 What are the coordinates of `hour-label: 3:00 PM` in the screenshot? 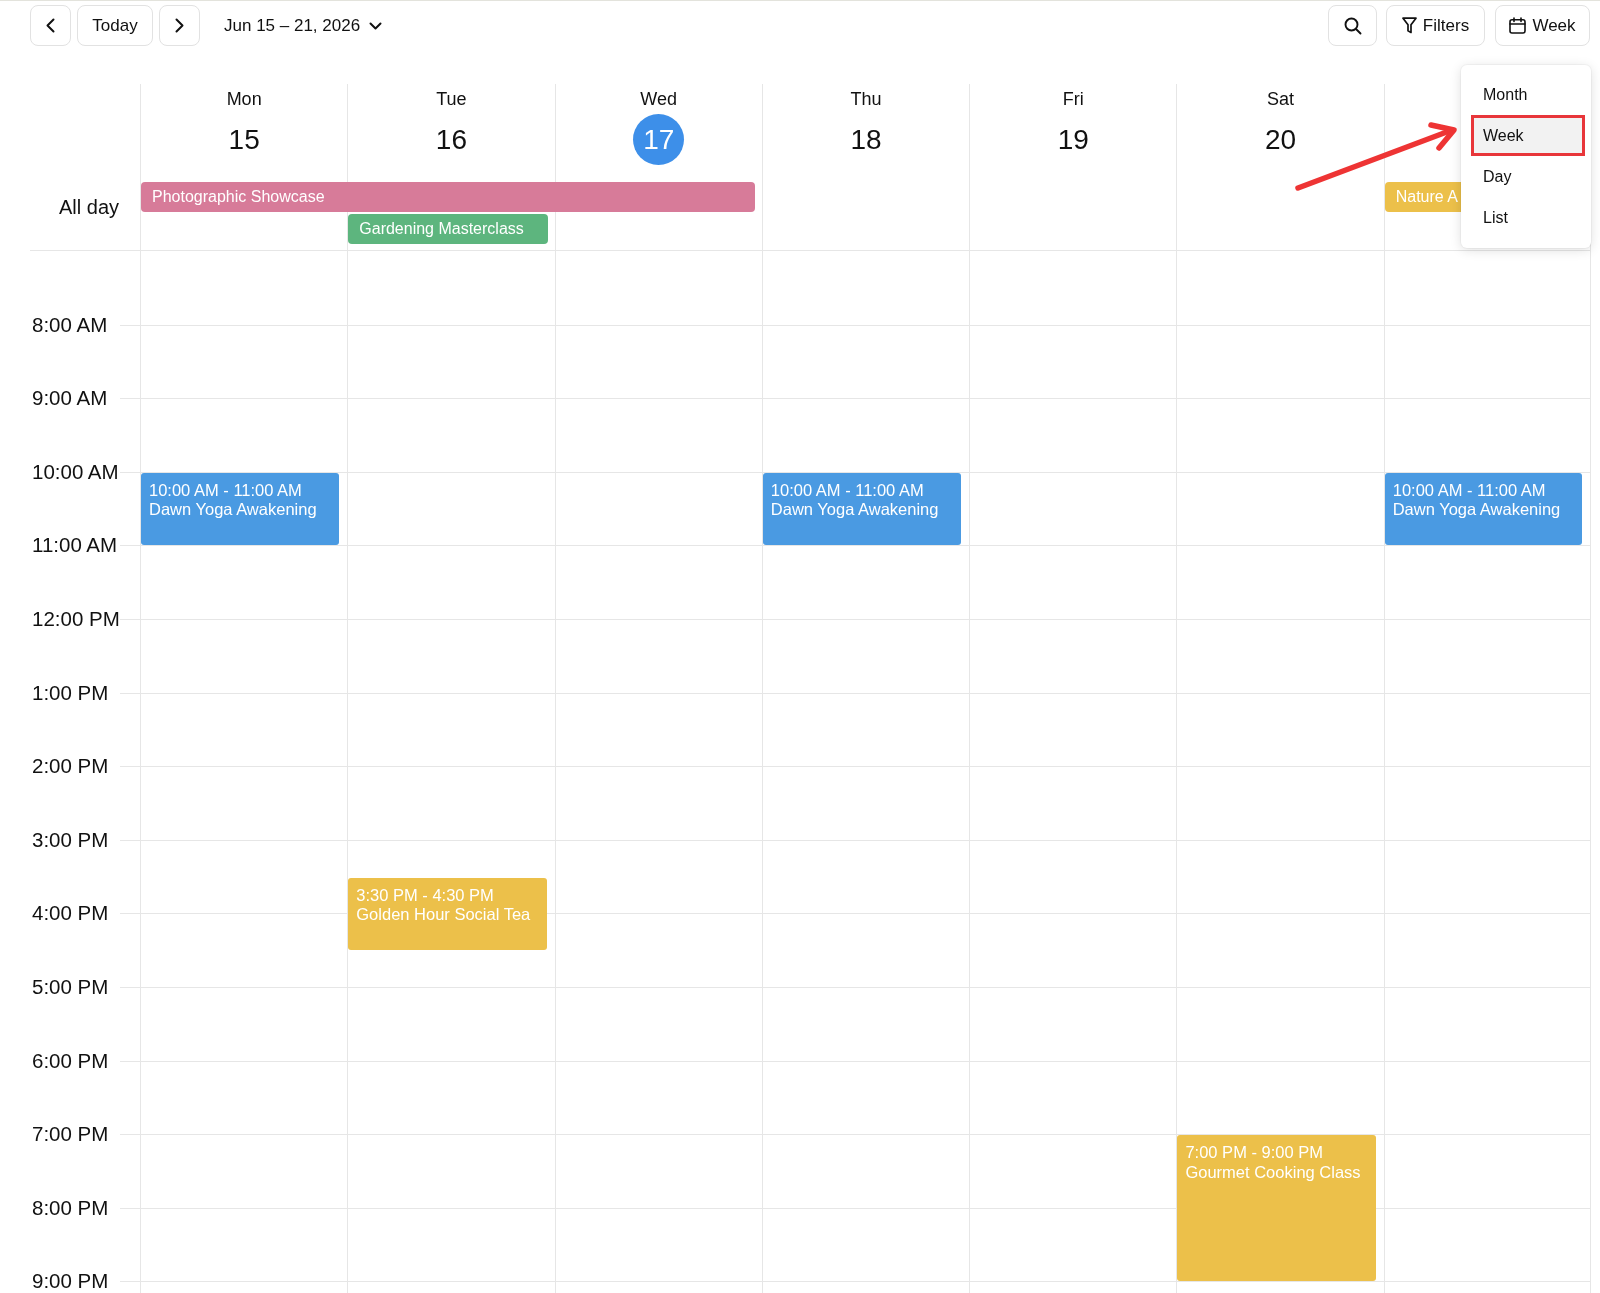 It's located at (70, 839).